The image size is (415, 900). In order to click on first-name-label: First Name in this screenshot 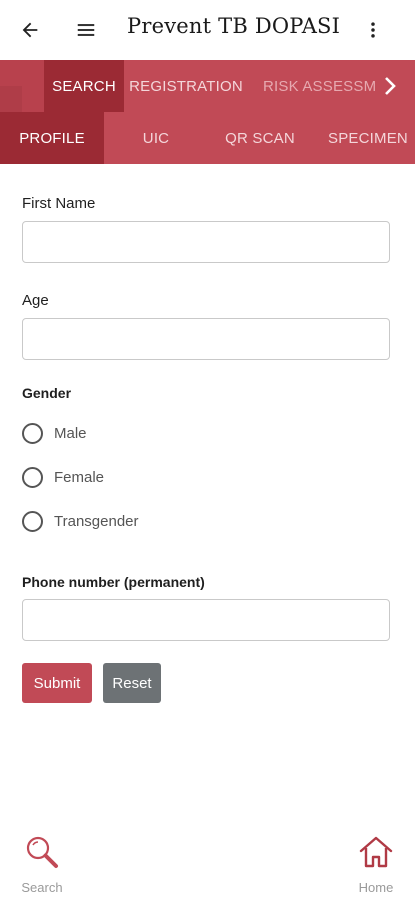, I will do `click(59, 203)`.